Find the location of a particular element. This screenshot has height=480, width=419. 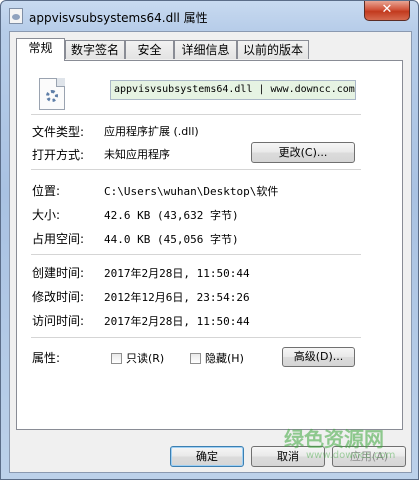

tab-security: 安全 is located at coordinates (149, 49).